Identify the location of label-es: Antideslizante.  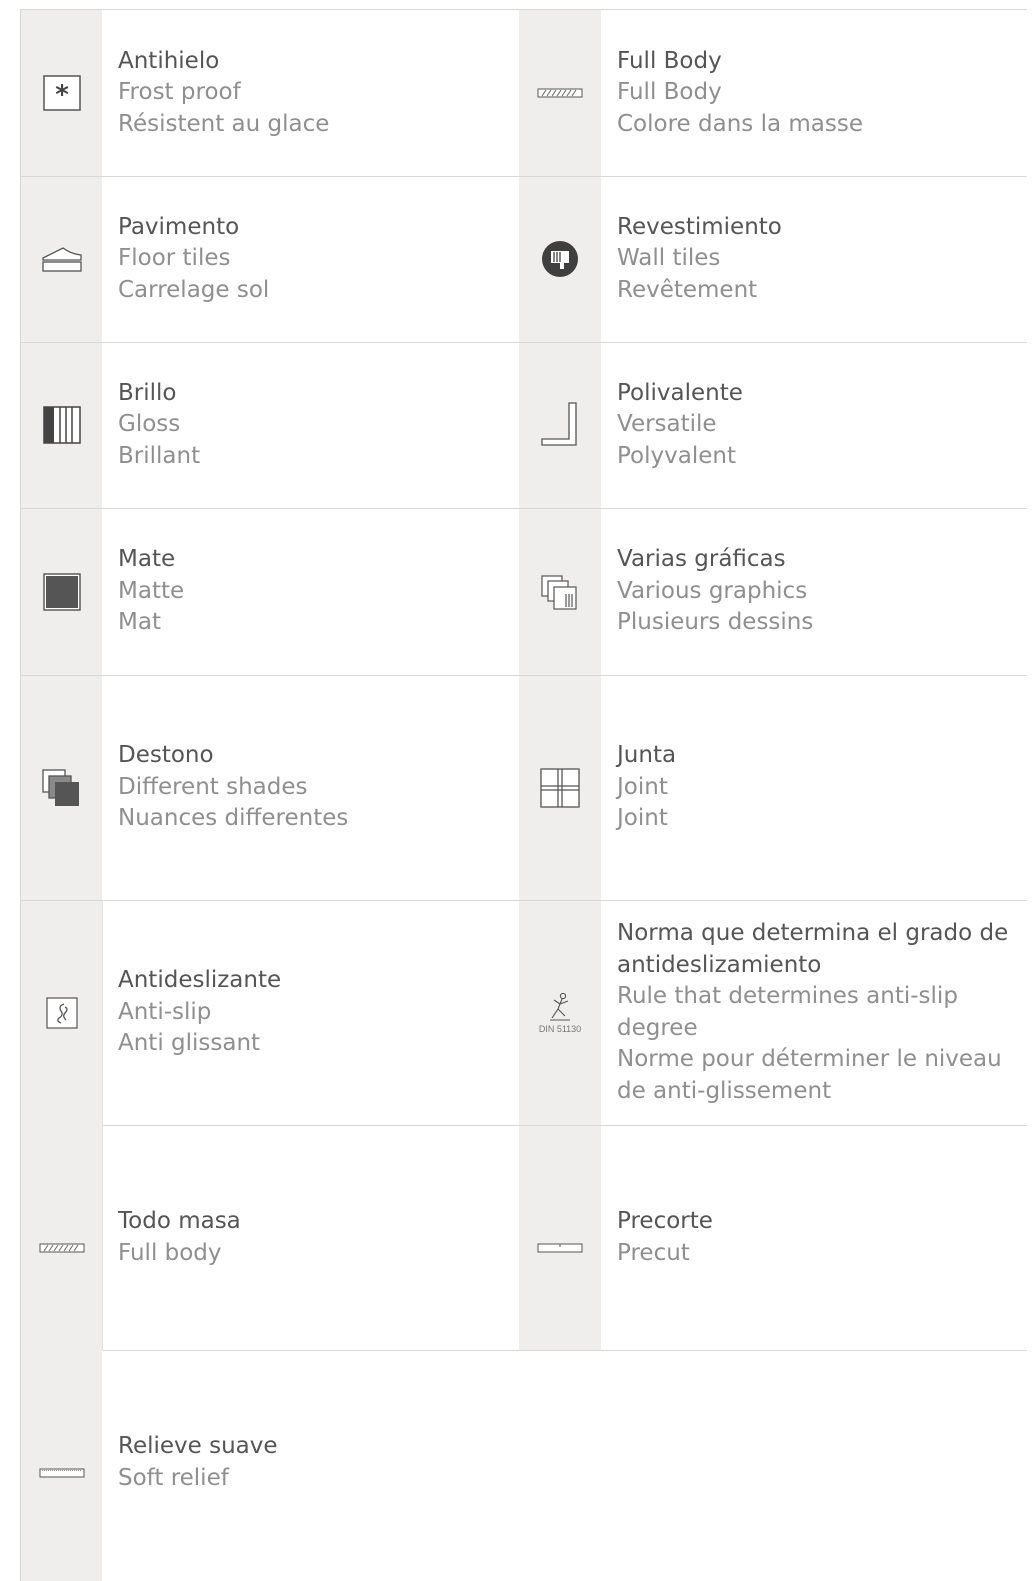
(200, 980).